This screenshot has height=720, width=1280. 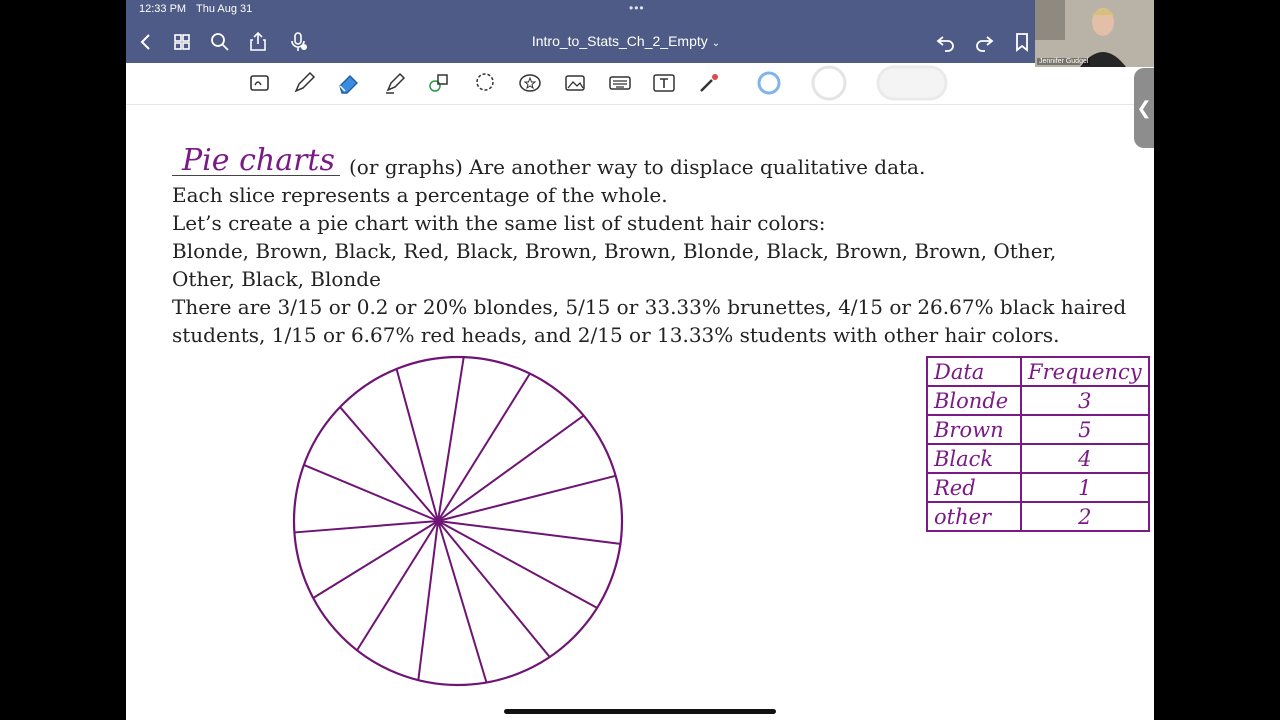 I want to click on table-header-cell: Frequency, so click(x=1085, y=371).